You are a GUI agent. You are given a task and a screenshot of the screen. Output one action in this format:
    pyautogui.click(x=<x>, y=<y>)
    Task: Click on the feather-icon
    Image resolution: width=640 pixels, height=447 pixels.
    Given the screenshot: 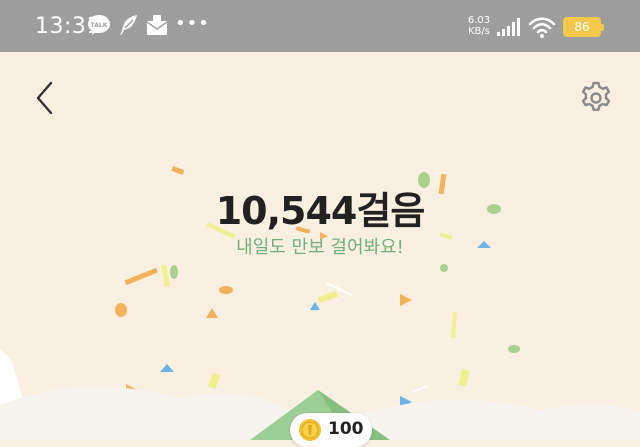 What is the action you would take?
    pyautogui.click(x=128, y=25)
    